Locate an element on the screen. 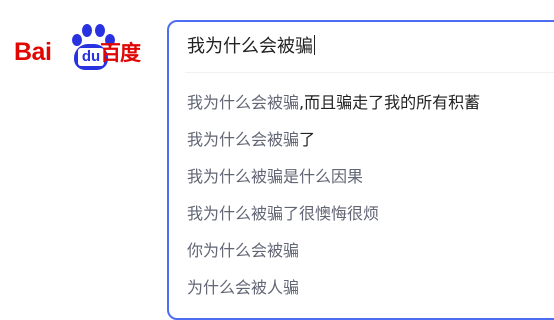 The width and height of the screenshot is (554, 320). search-input-row: 我为什么会被骗 is located at coordinates (361, 47).